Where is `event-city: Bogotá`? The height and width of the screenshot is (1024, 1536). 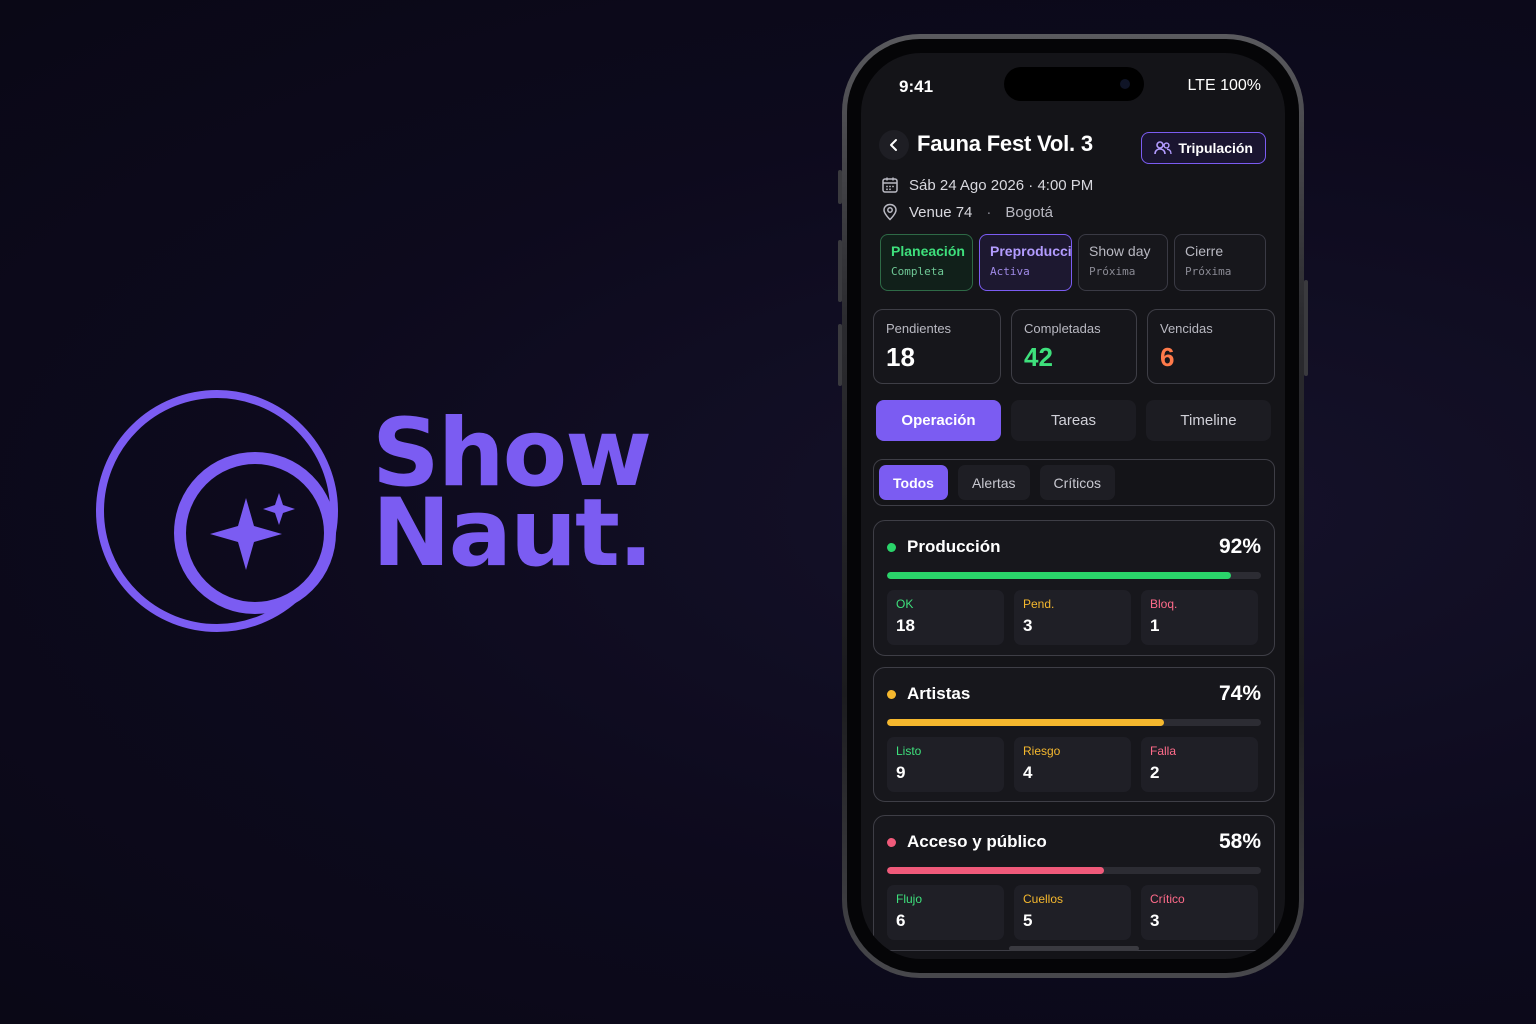
event-city: Bogotá is located at coordinates (1029, 212).